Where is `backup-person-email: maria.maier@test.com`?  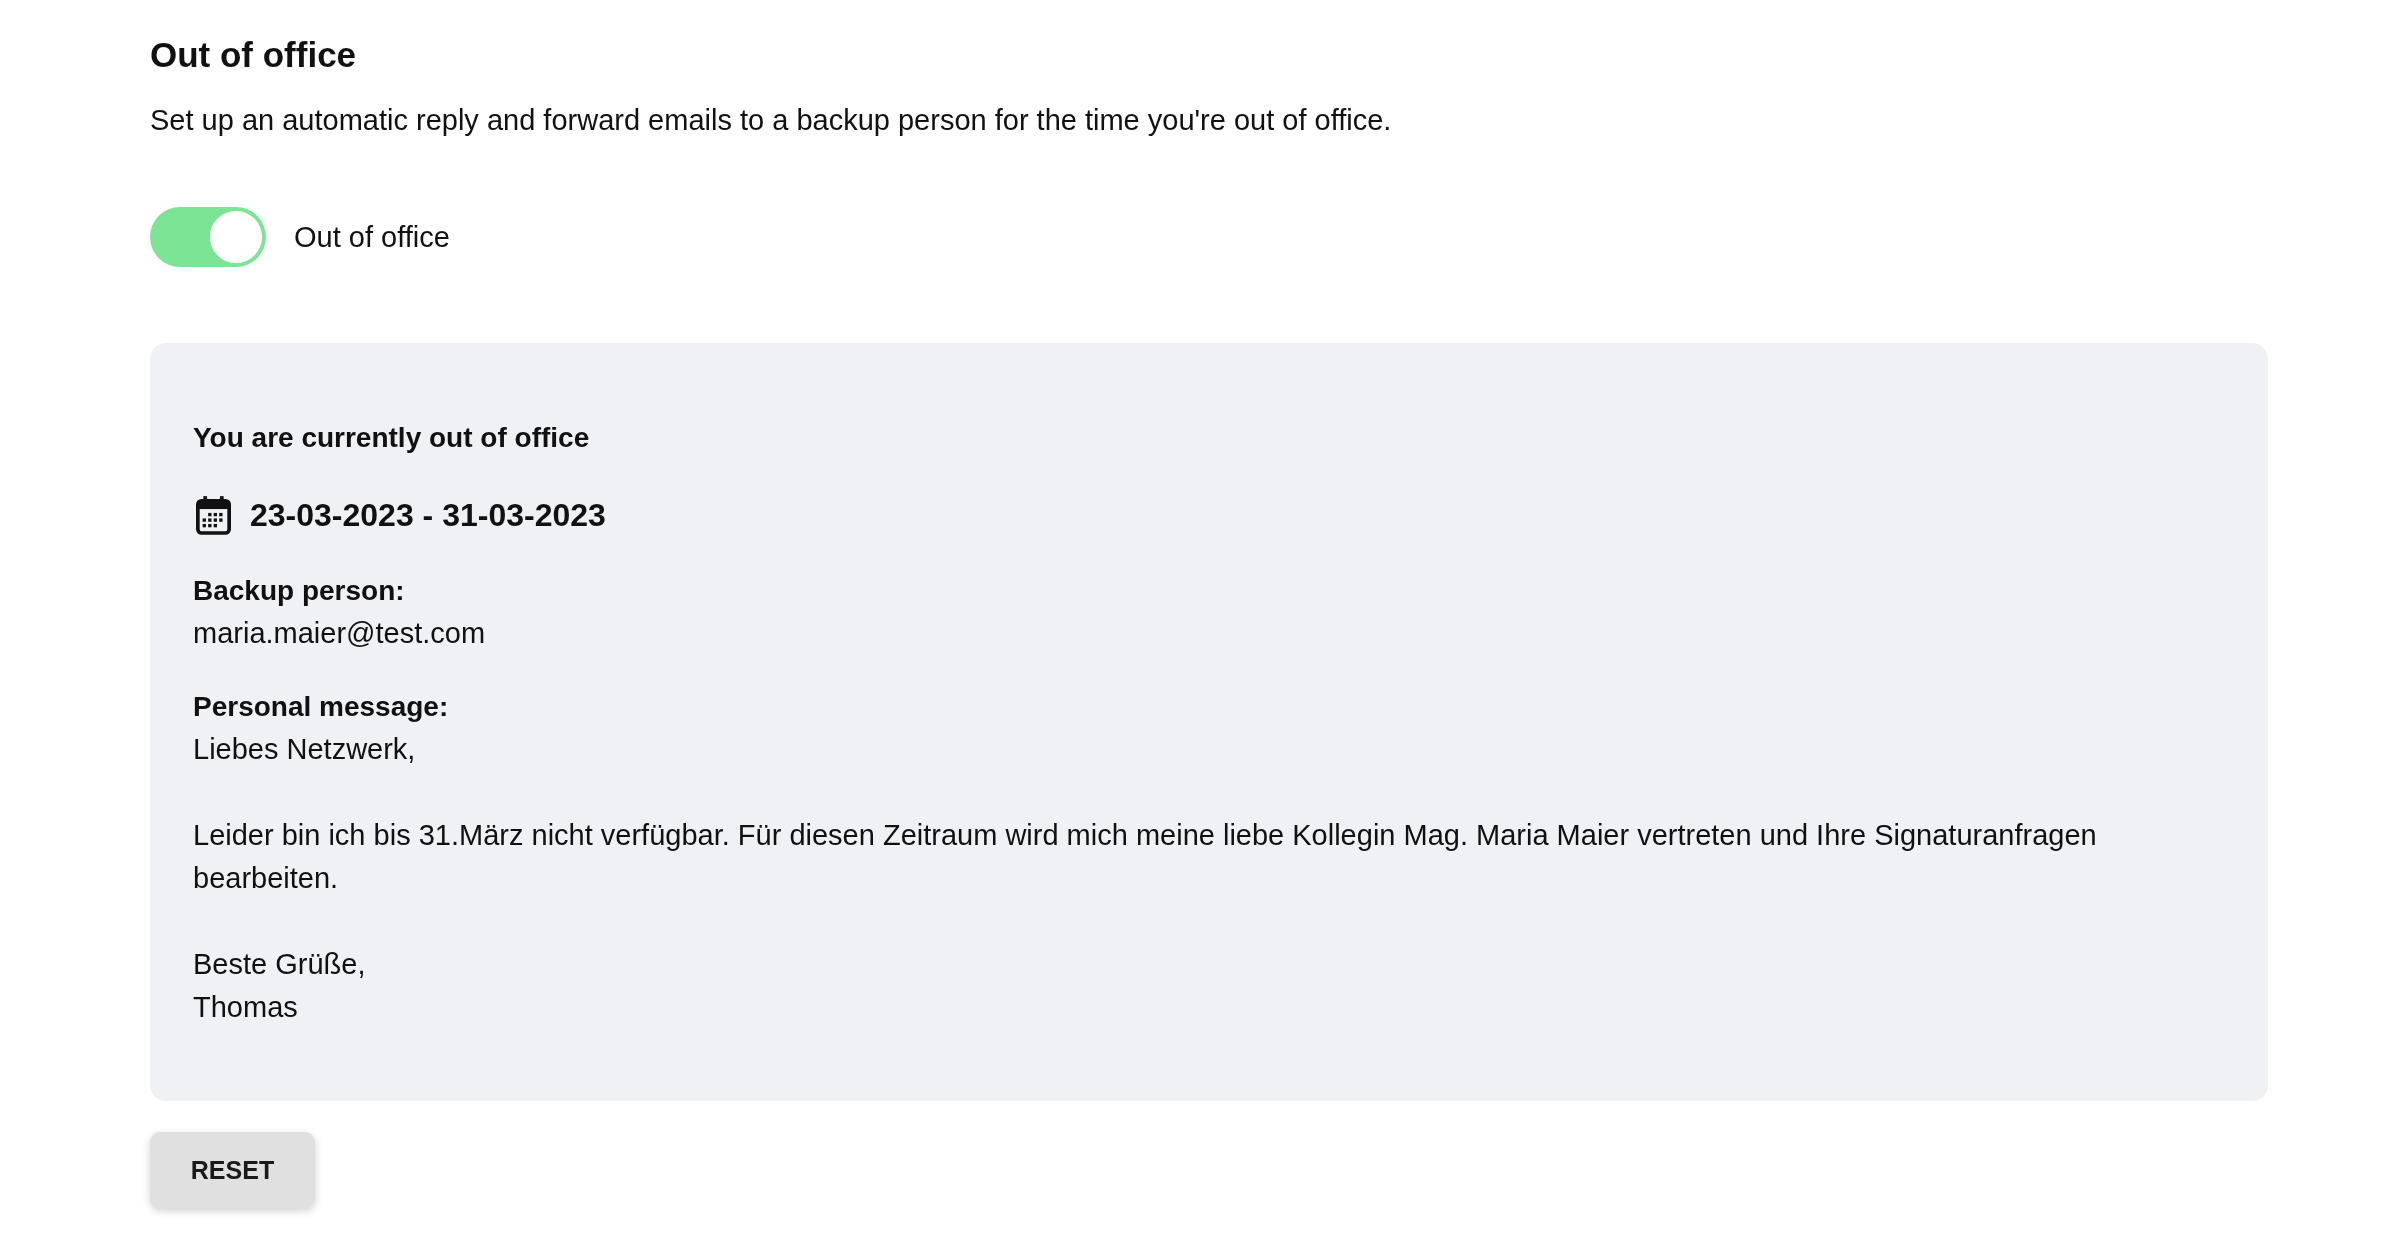 backup-person-email: maria.maier@test.com is located at coordinates (339, 633).